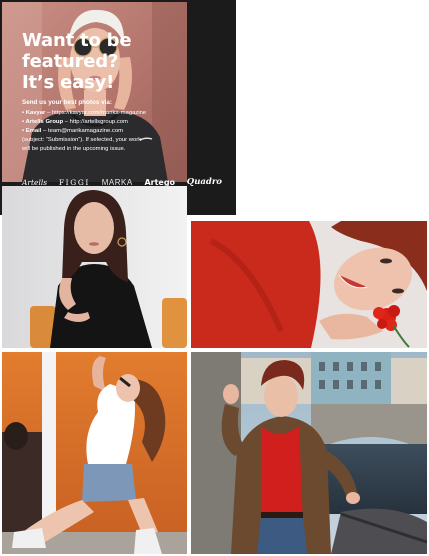 This screenshot has width=429, height=556. What do you see at coordinates (43, 122) in the screenshot?
I see `channel-artells-name: • Artells Group` at bounding box center [43, 122].